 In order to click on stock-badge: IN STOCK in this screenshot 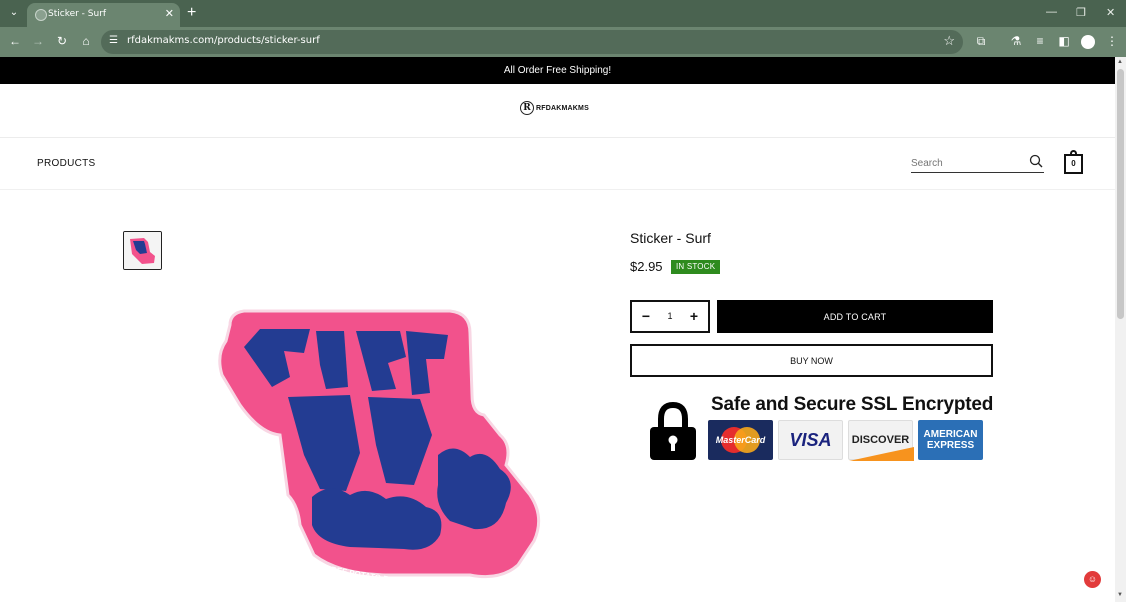, I will do `click(696, 267)`.